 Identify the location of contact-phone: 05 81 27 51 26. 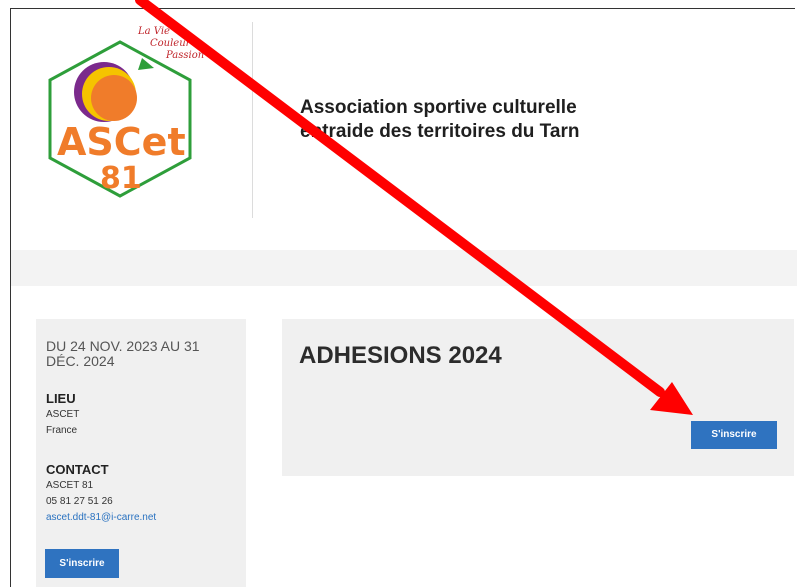
(79, 501).